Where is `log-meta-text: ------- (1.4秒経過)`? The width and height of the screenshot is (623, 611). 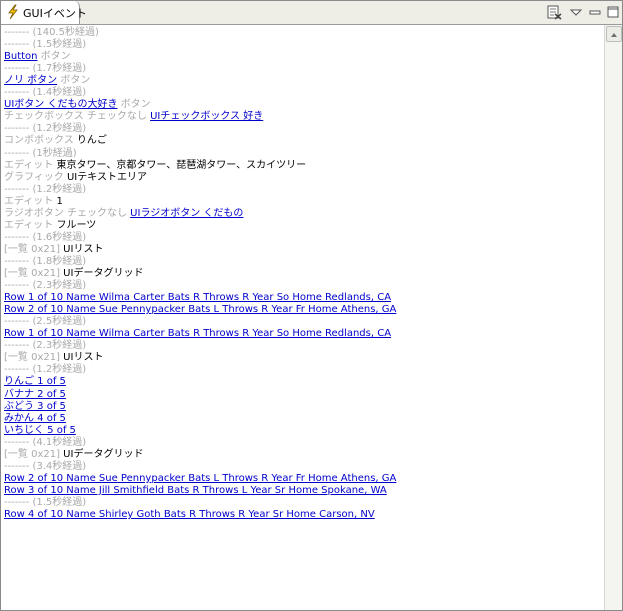
log-meta-text: ------- (1.4秒経過) is located at coordinates (45, 93).